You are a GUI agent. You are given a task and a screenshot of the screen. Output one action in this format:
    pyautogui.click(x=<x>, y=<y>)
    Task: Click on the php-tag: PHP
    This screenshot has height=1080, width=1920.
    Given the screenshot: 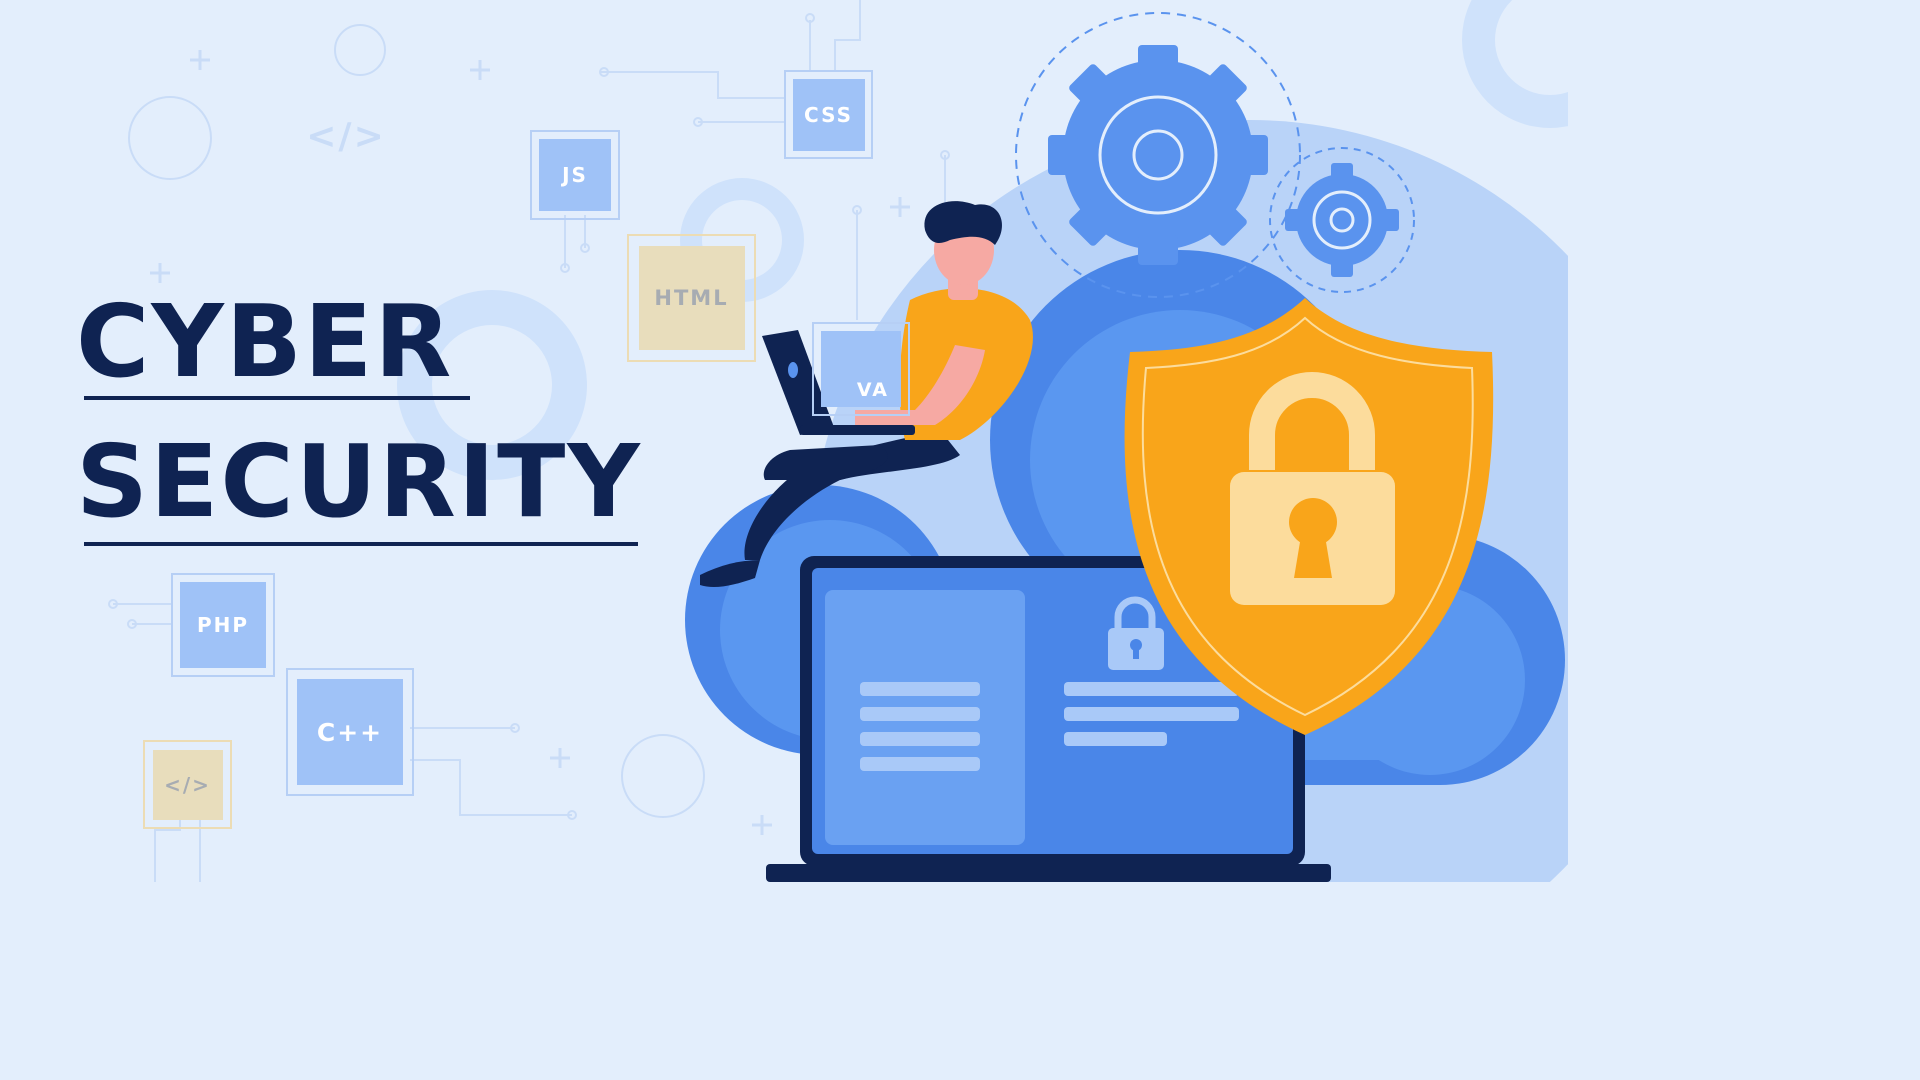 What is the action you would take?
    pyautogui.click(x=223, y=625)
    